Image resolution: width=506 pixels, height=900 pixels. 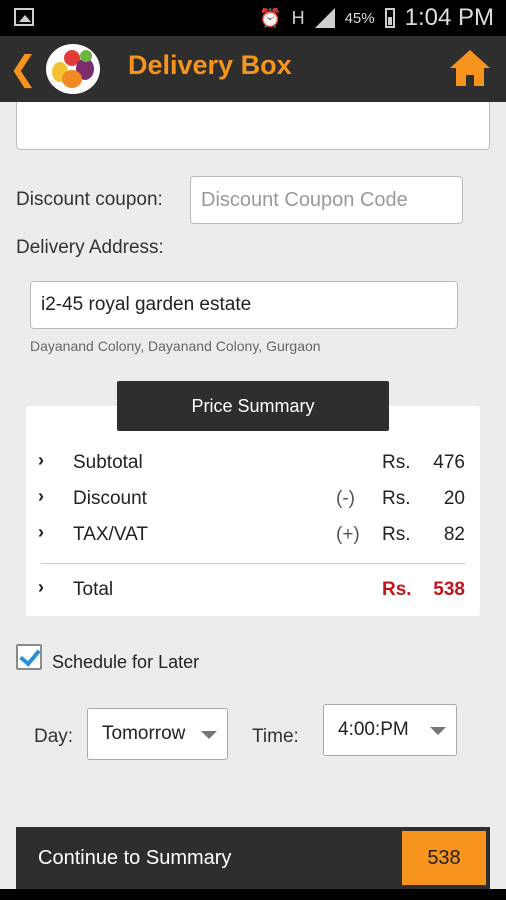 I want to click on continue-bar: Continue to Summary 538, so click(x=253, y=858).